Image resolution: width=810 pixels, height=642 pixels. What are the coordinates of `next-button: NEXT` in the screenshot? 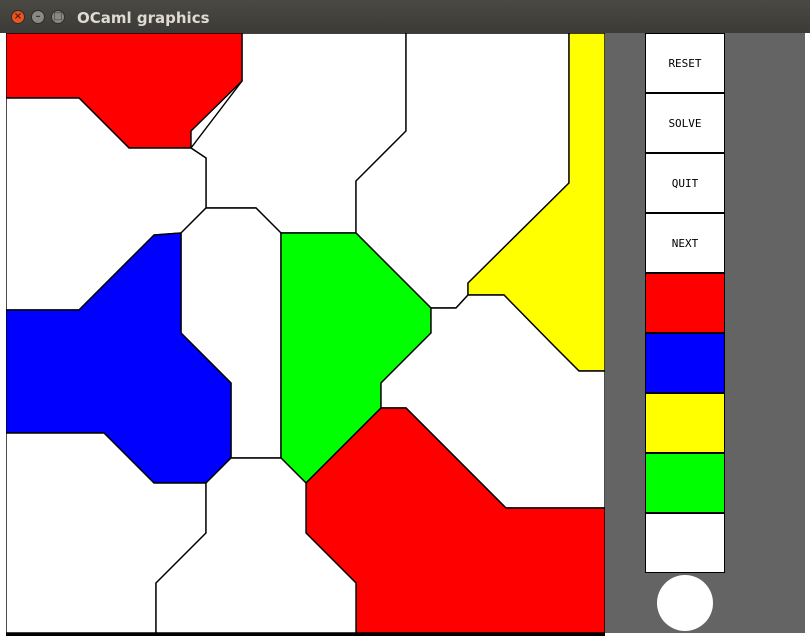 It's located at (685, 243).